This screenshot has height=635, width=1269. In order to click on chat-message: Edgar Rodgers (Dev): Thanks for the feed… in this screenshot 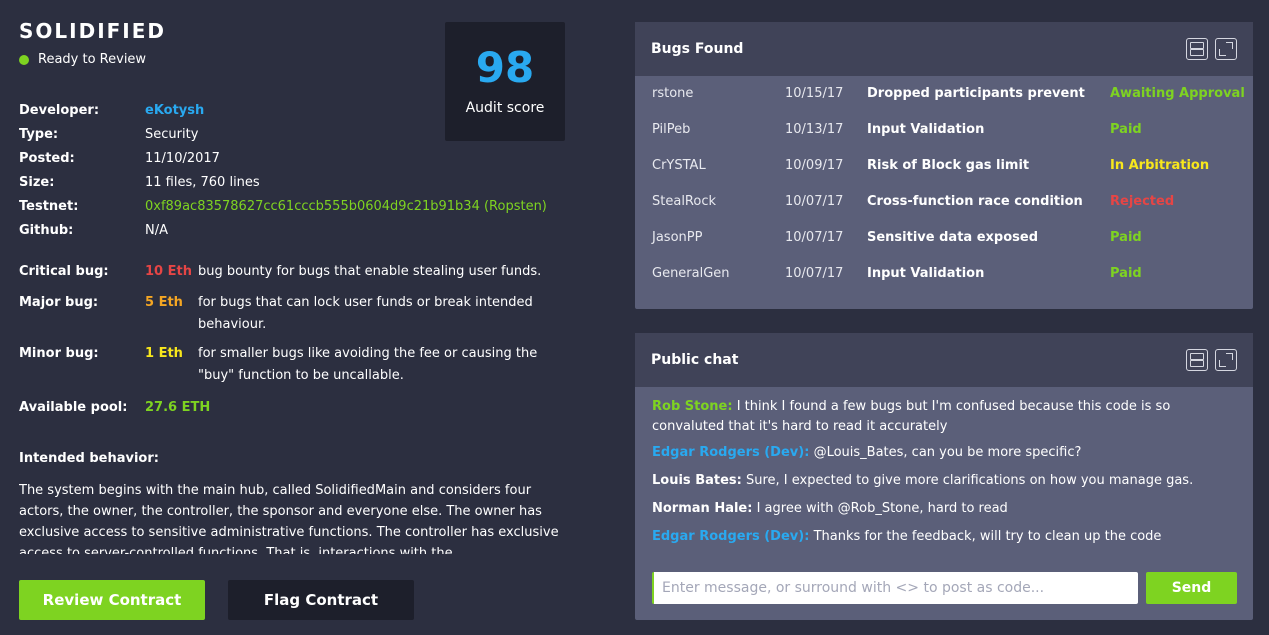, I will do `click(944, 537)`.